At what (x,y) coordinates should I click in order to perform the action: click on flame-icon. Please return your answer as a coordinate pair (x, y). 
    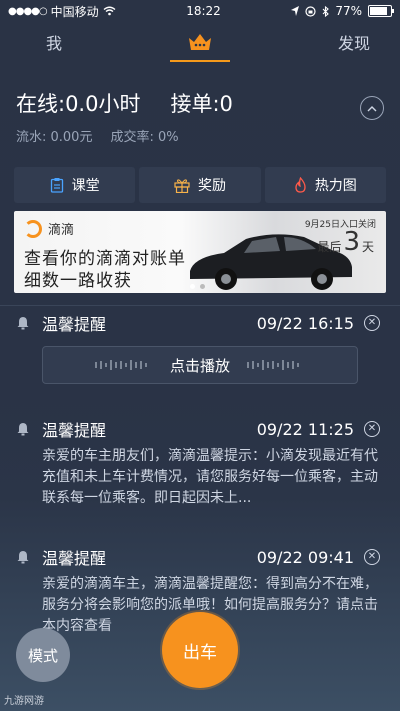
    Looking at the image, I should click on (300, 185).